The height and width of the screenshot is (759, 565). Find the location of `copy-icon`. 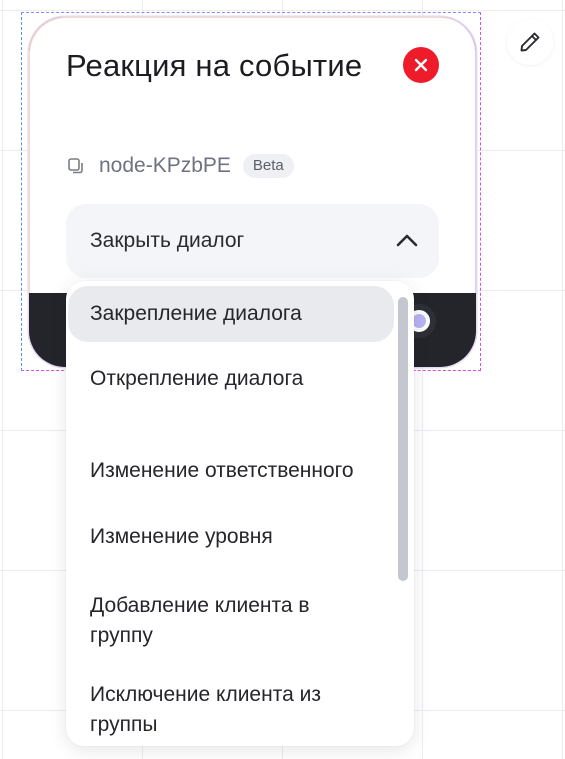

copy-icon is located at coordinates (76, 166).